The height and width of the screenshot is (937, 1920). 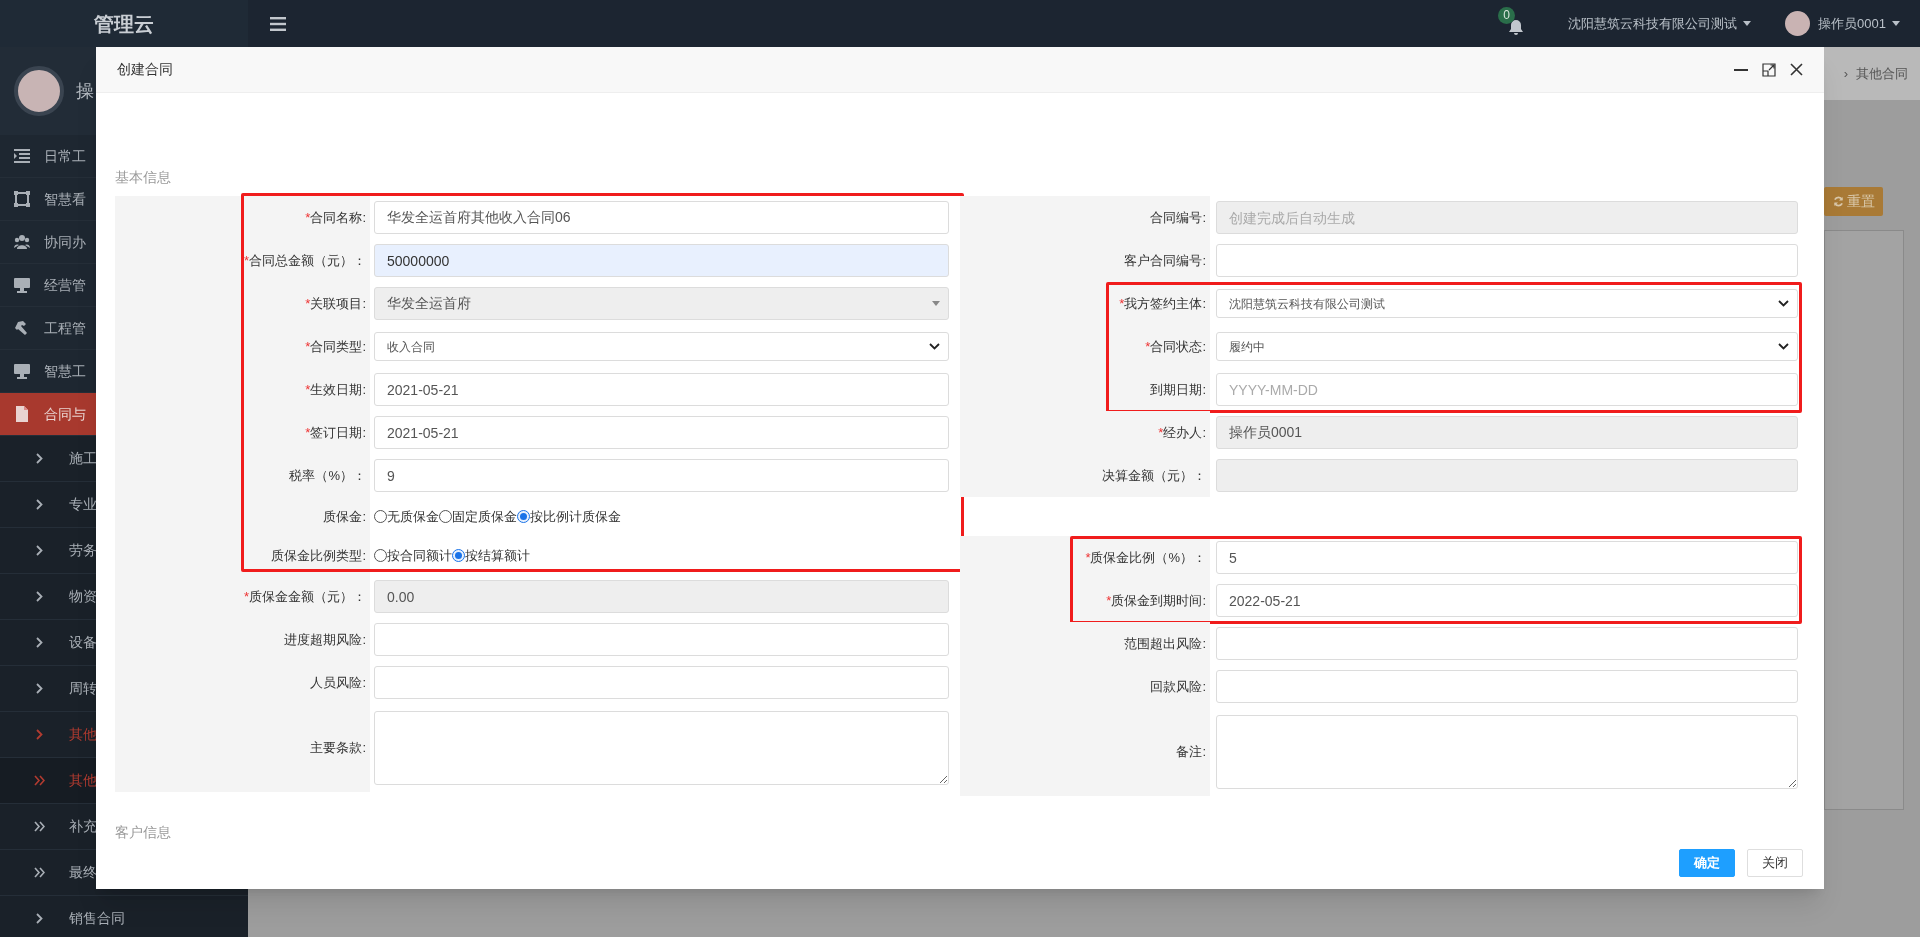 I want to click on bell-icon, so click(x=1516, y=26).